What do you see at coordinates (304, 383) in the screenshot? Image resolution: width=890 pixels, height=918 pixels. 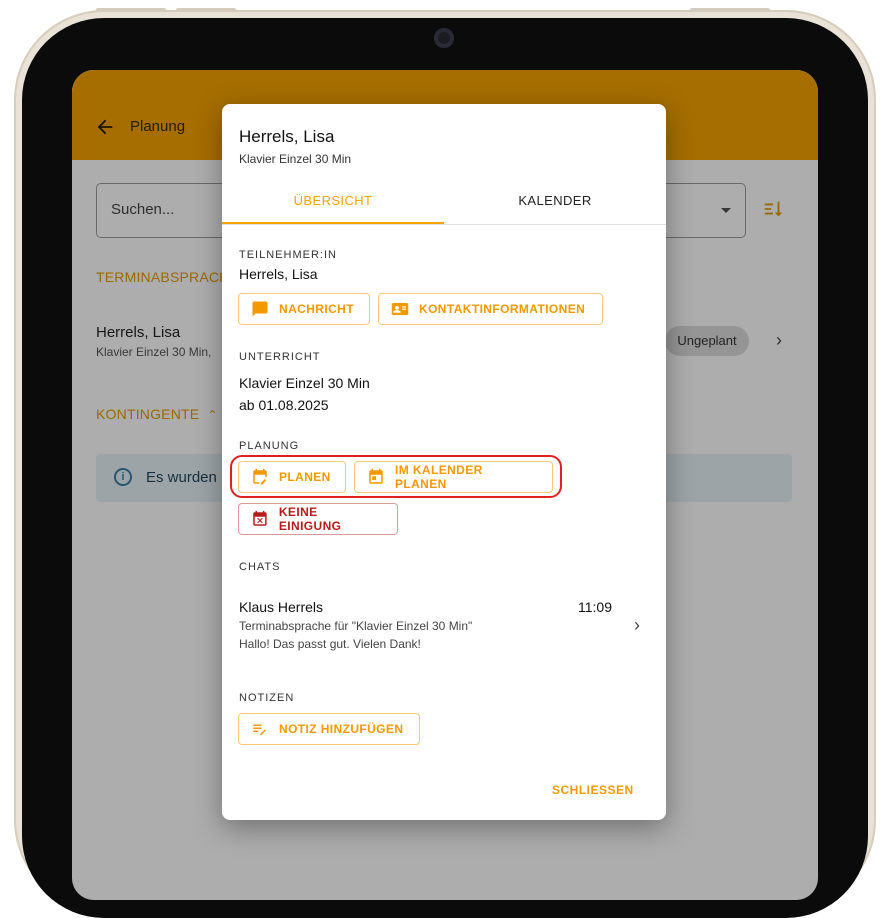 I see `course-name: Klavier Einzel 30 Min` at bounding box center [304, 383].